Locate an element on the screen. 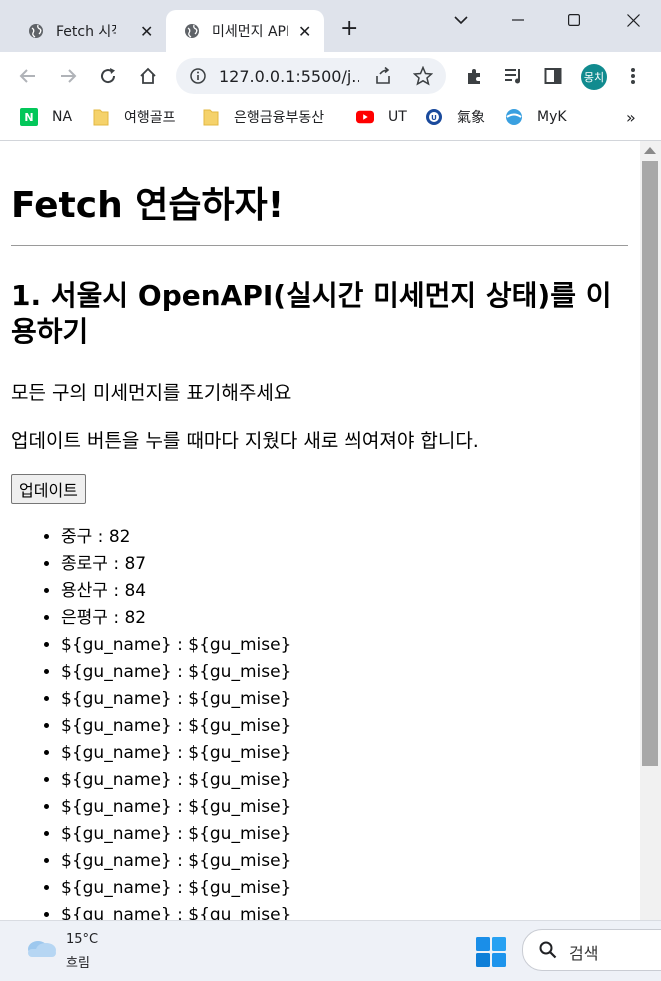 This screenshot has width=661, height=981. bookmark-folder-finance: 은행금융부동산 is located at coordinates (263, 117).